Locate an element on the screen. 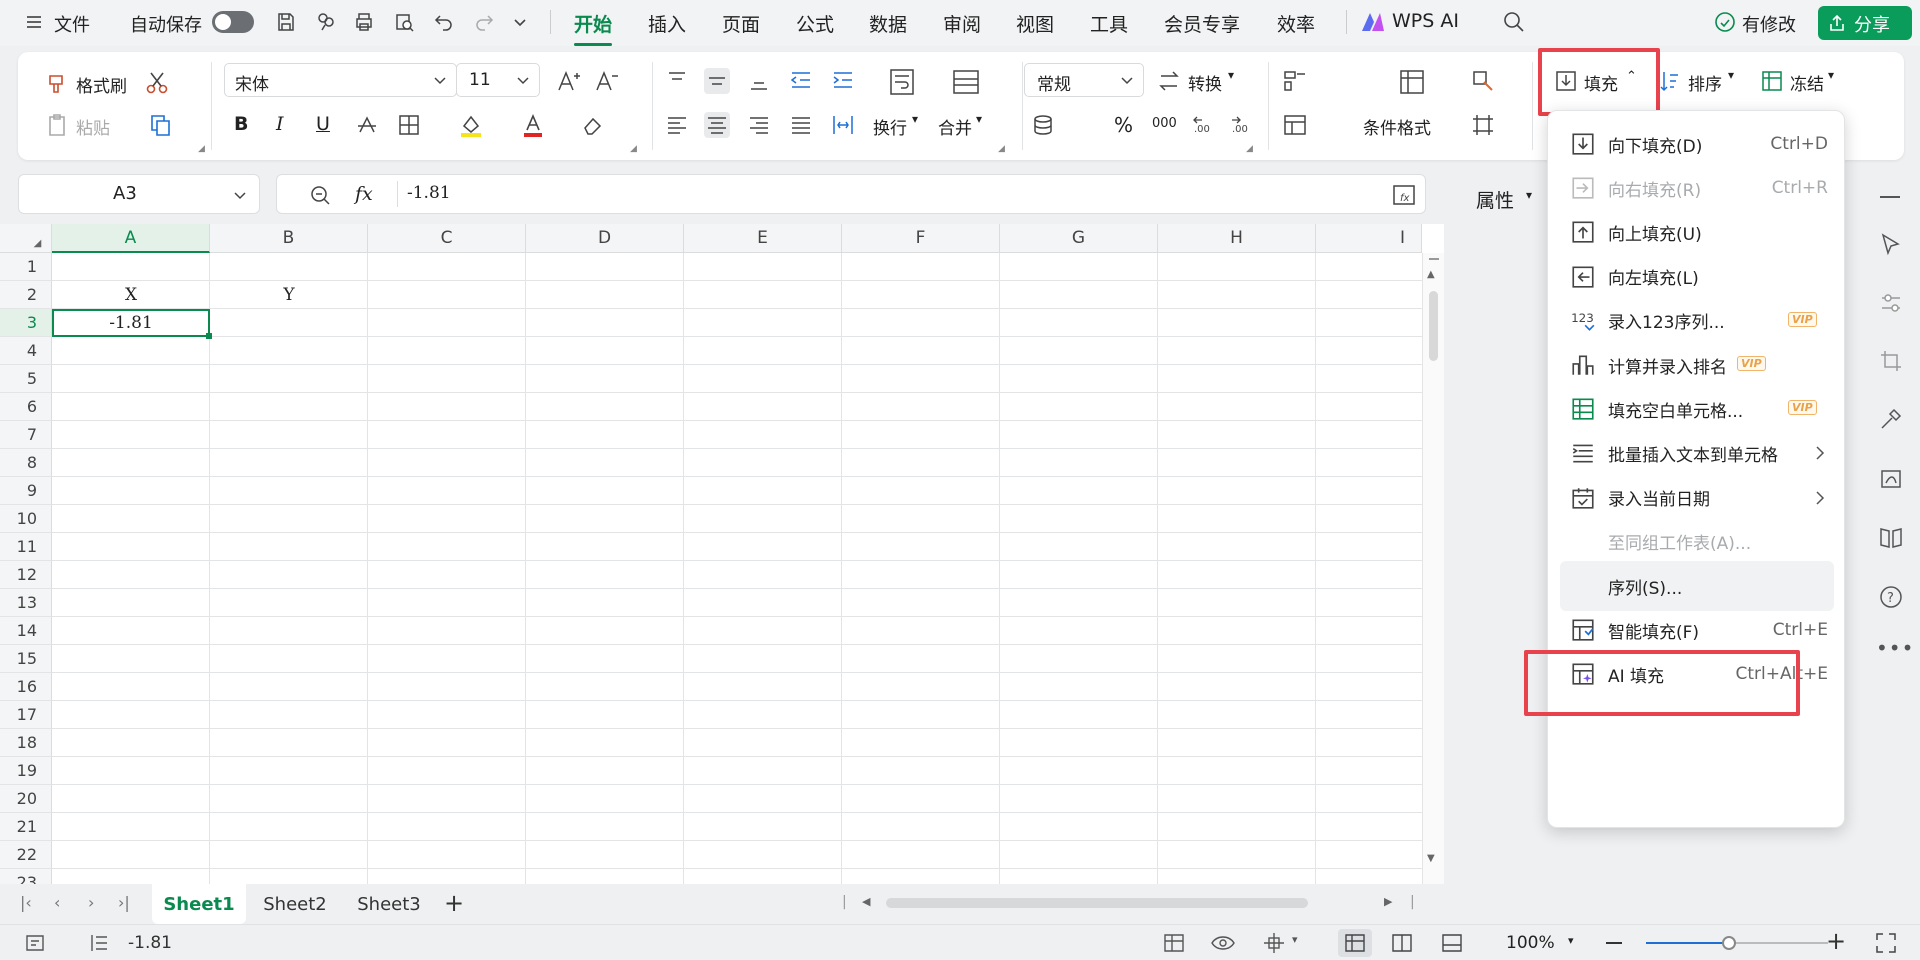  decrease-font-icon is located at coordinates (607, 81).